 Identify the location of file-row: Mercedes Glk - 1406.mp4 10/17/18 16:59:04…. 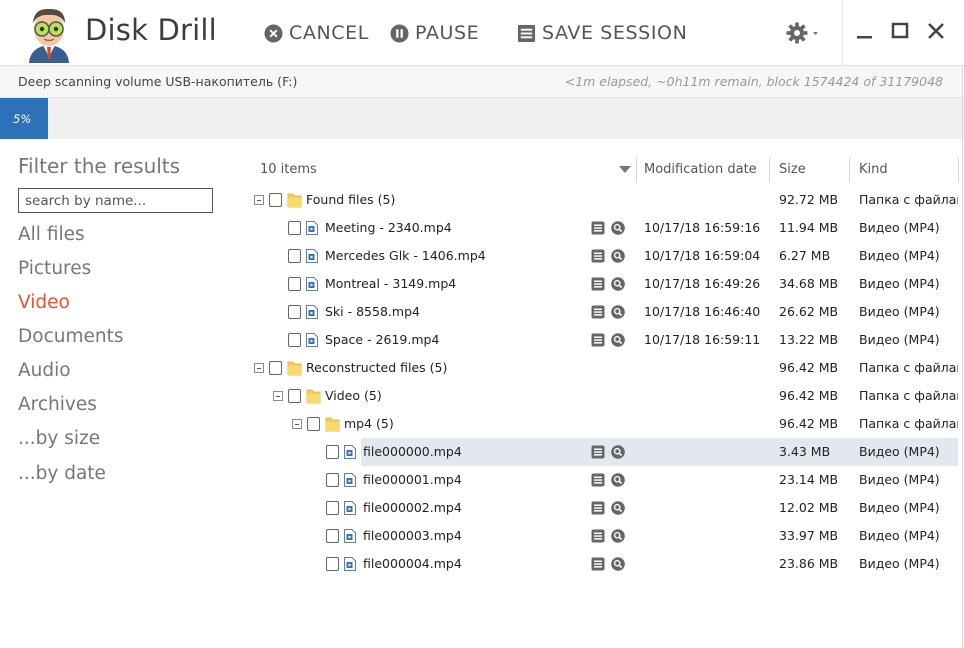
(604, 256).